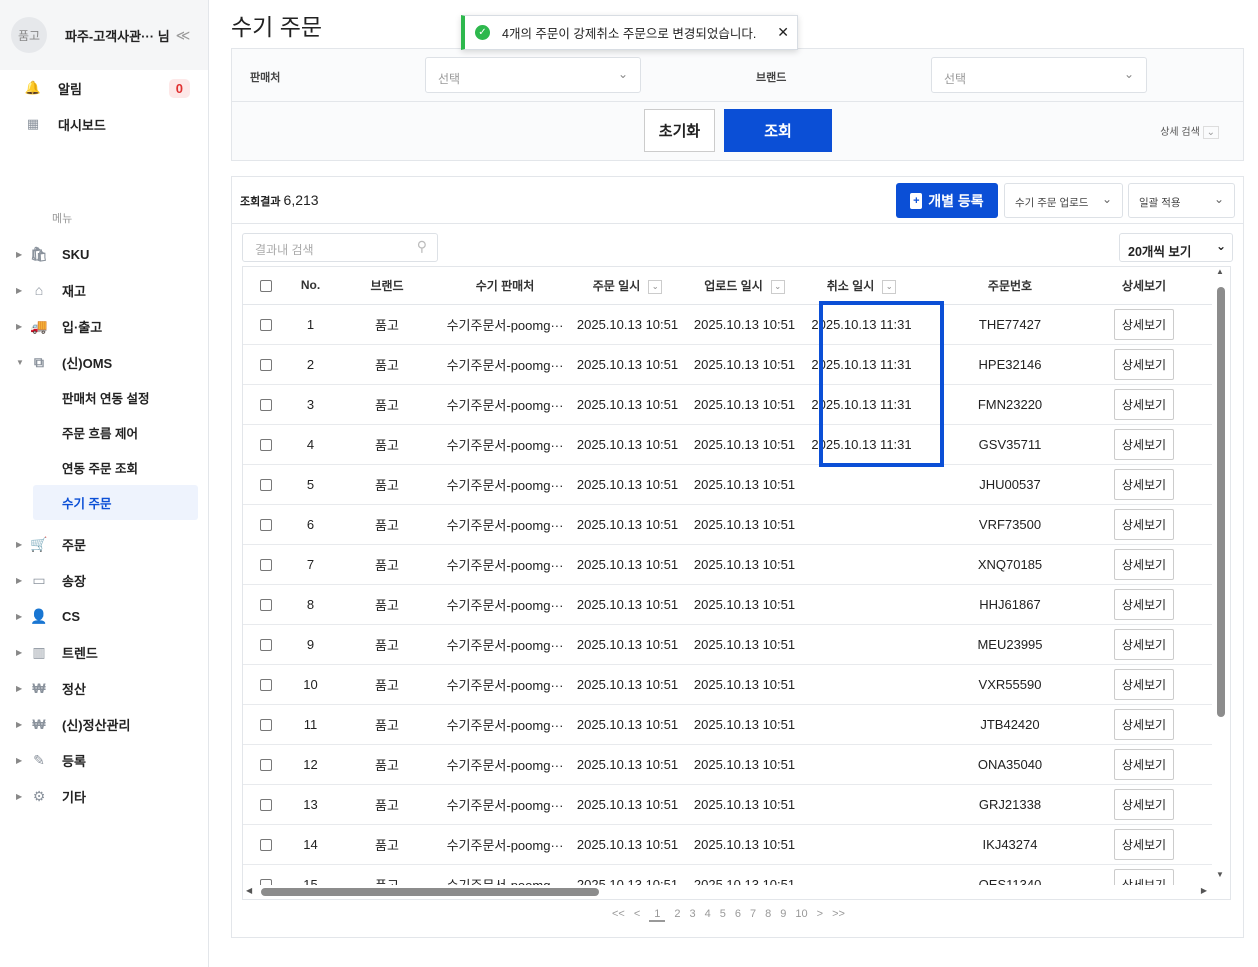  What do you see at coordinates (104, 124) in the screenshot?
I see `sidebar-item-dashboard: ▦ 대시보드` at bounding box center [104, 124].